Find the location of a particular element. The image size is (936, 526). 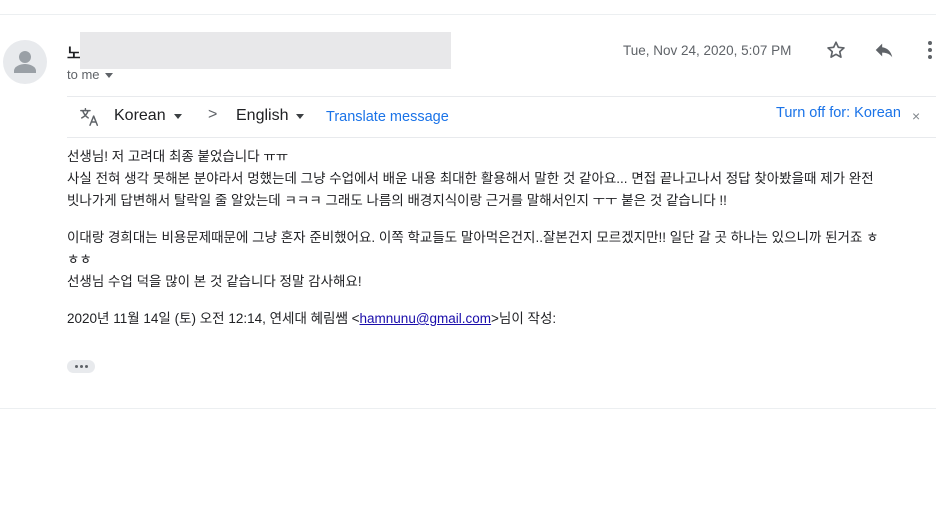

show-trimmed-content-button is located at coordinates (81, 366).